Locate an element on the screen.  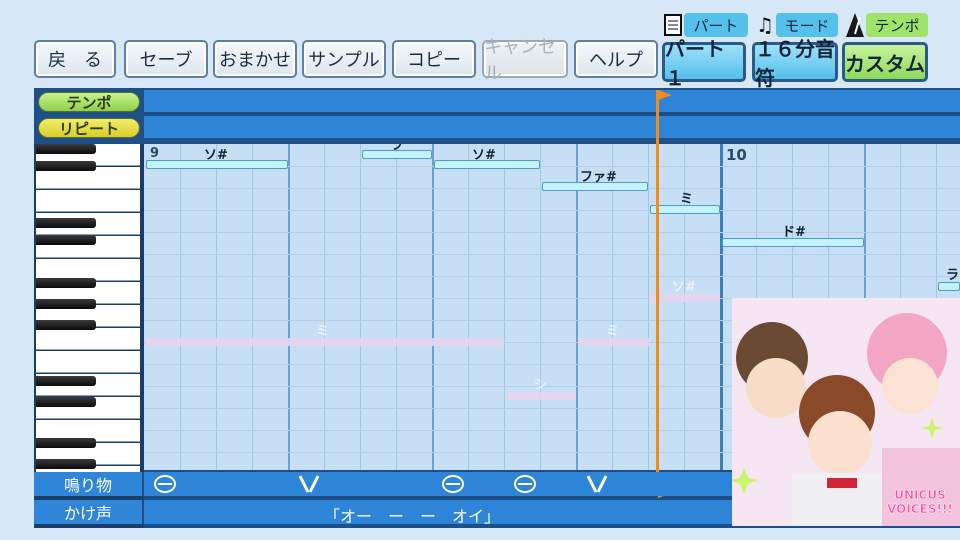
back-button: 戻 る is located at coordinates (75, 59).